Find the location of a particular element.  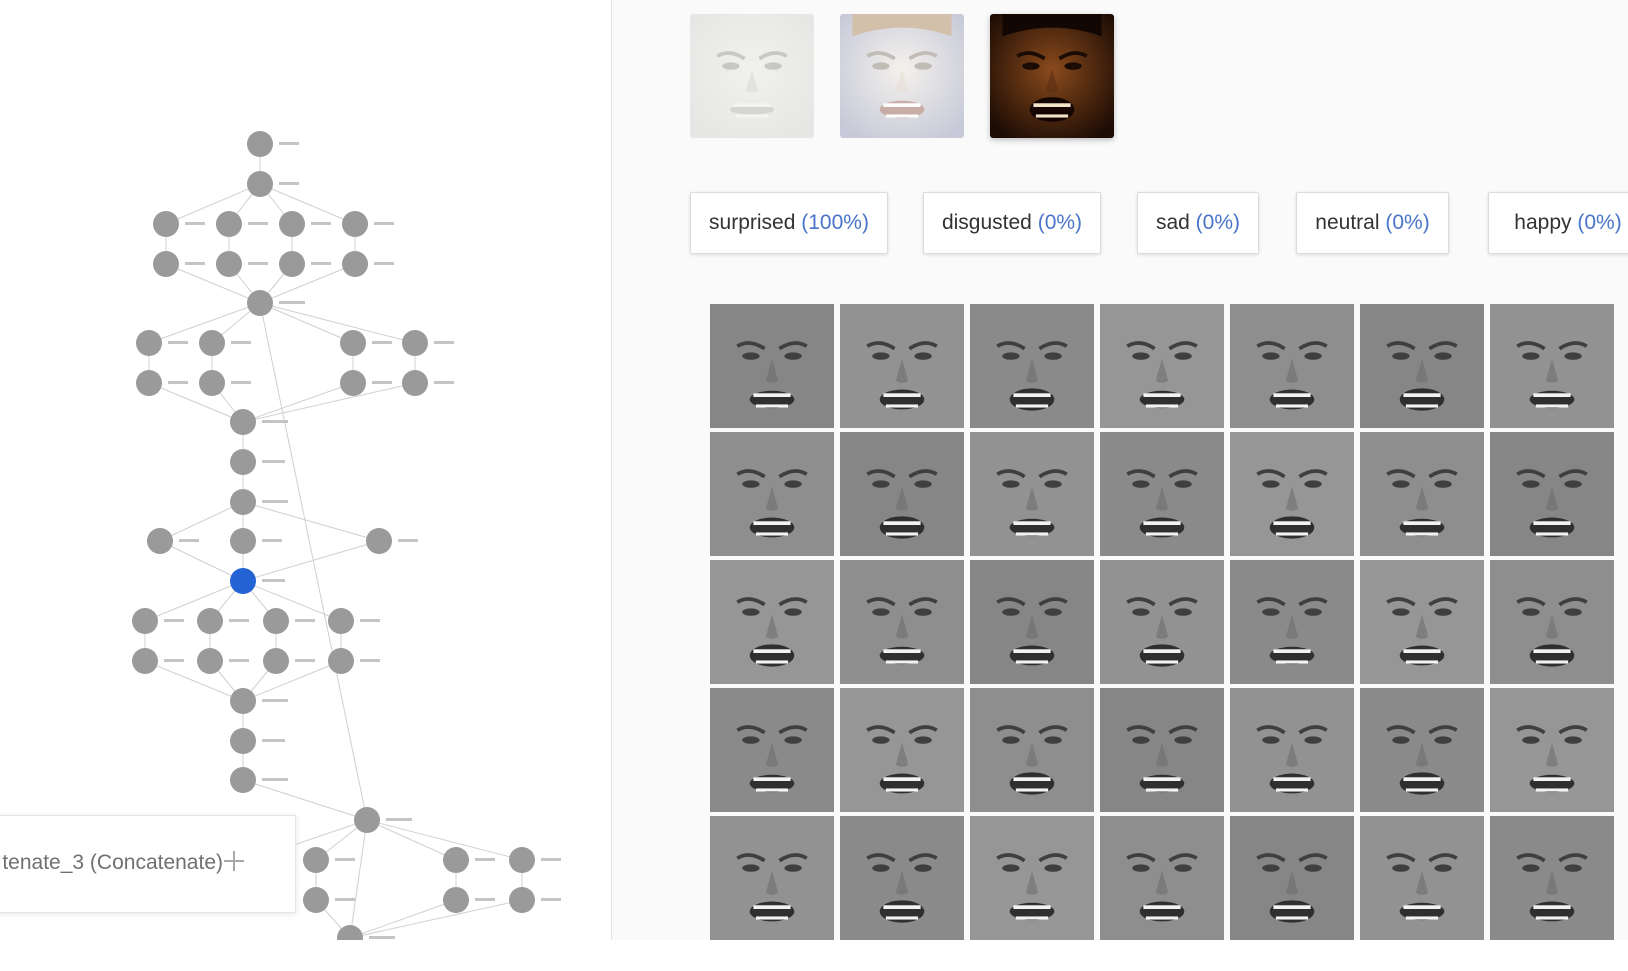

prediction-surprised-button: surprised (100%) is located at coordinates (789, 223).